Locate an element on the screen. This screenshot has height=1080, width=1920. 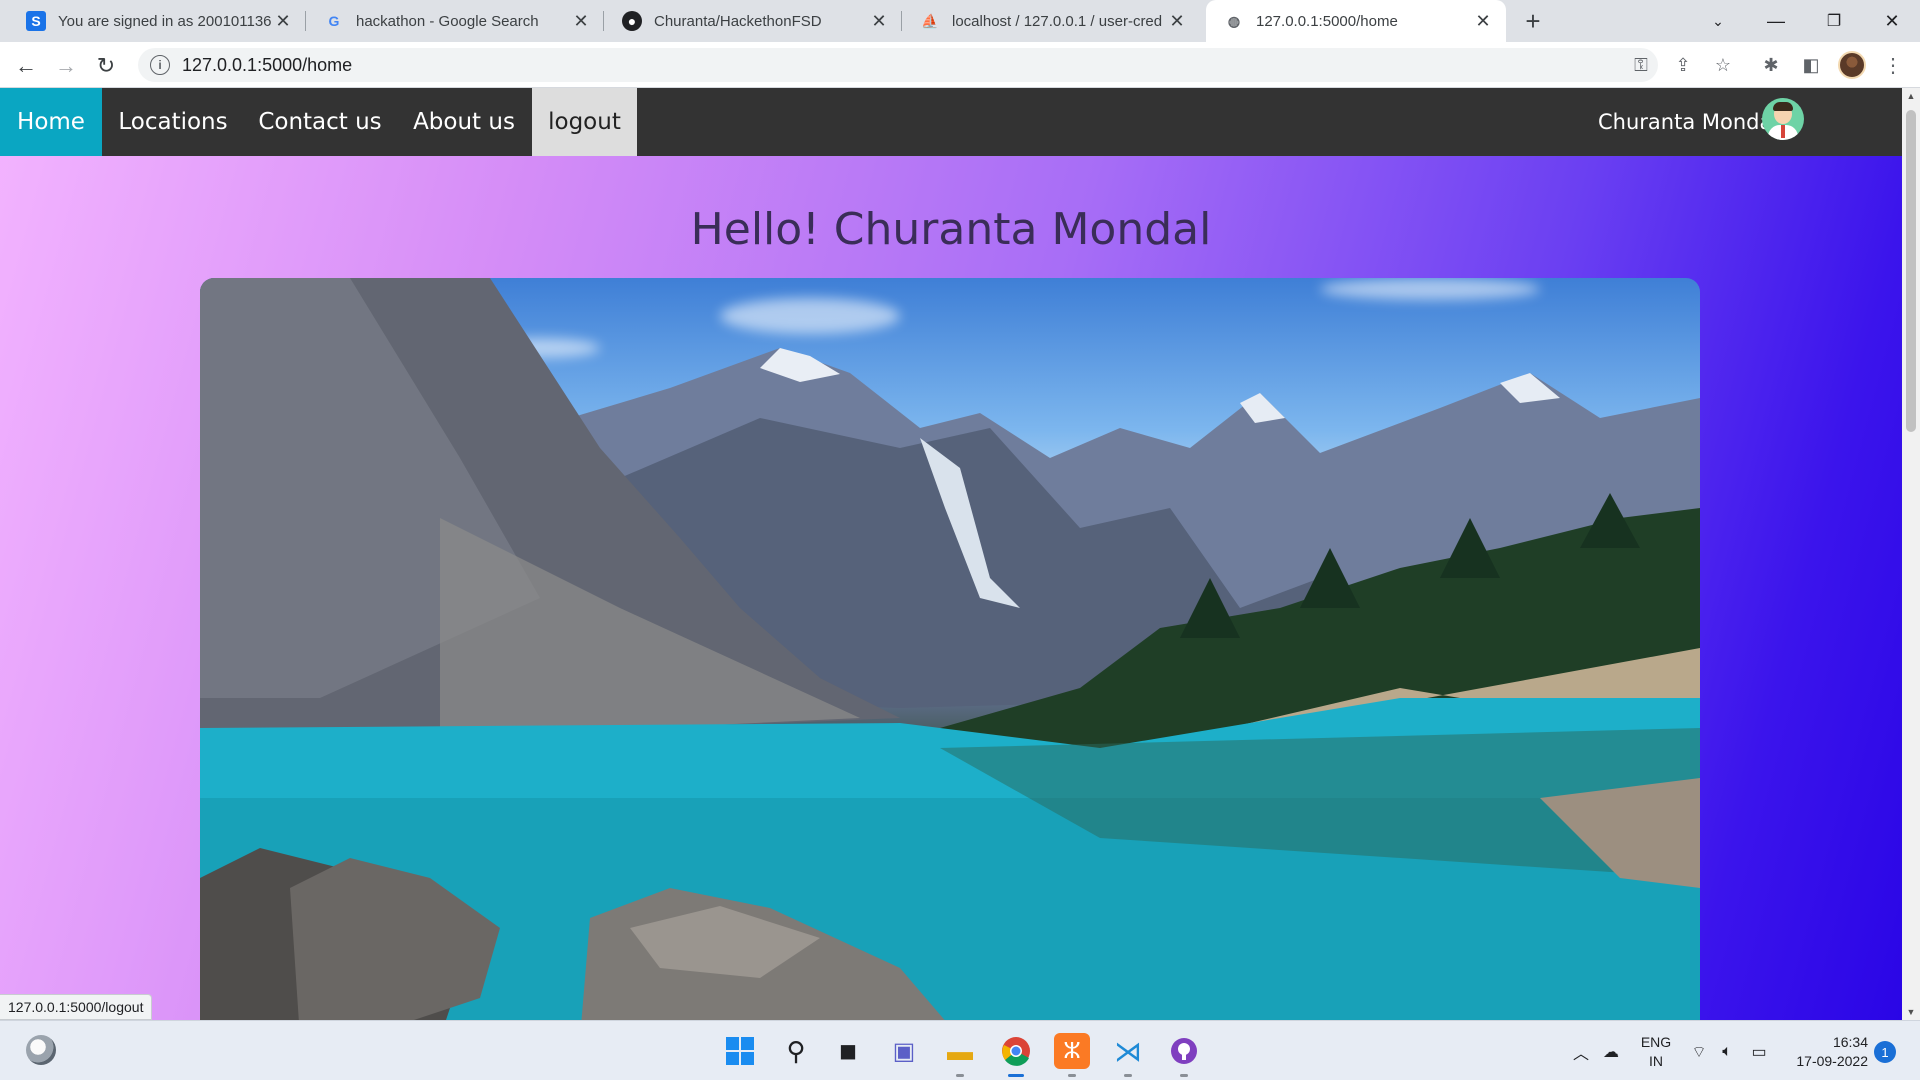
close-window-button: ✕ is located at coordinates (1892, 21).